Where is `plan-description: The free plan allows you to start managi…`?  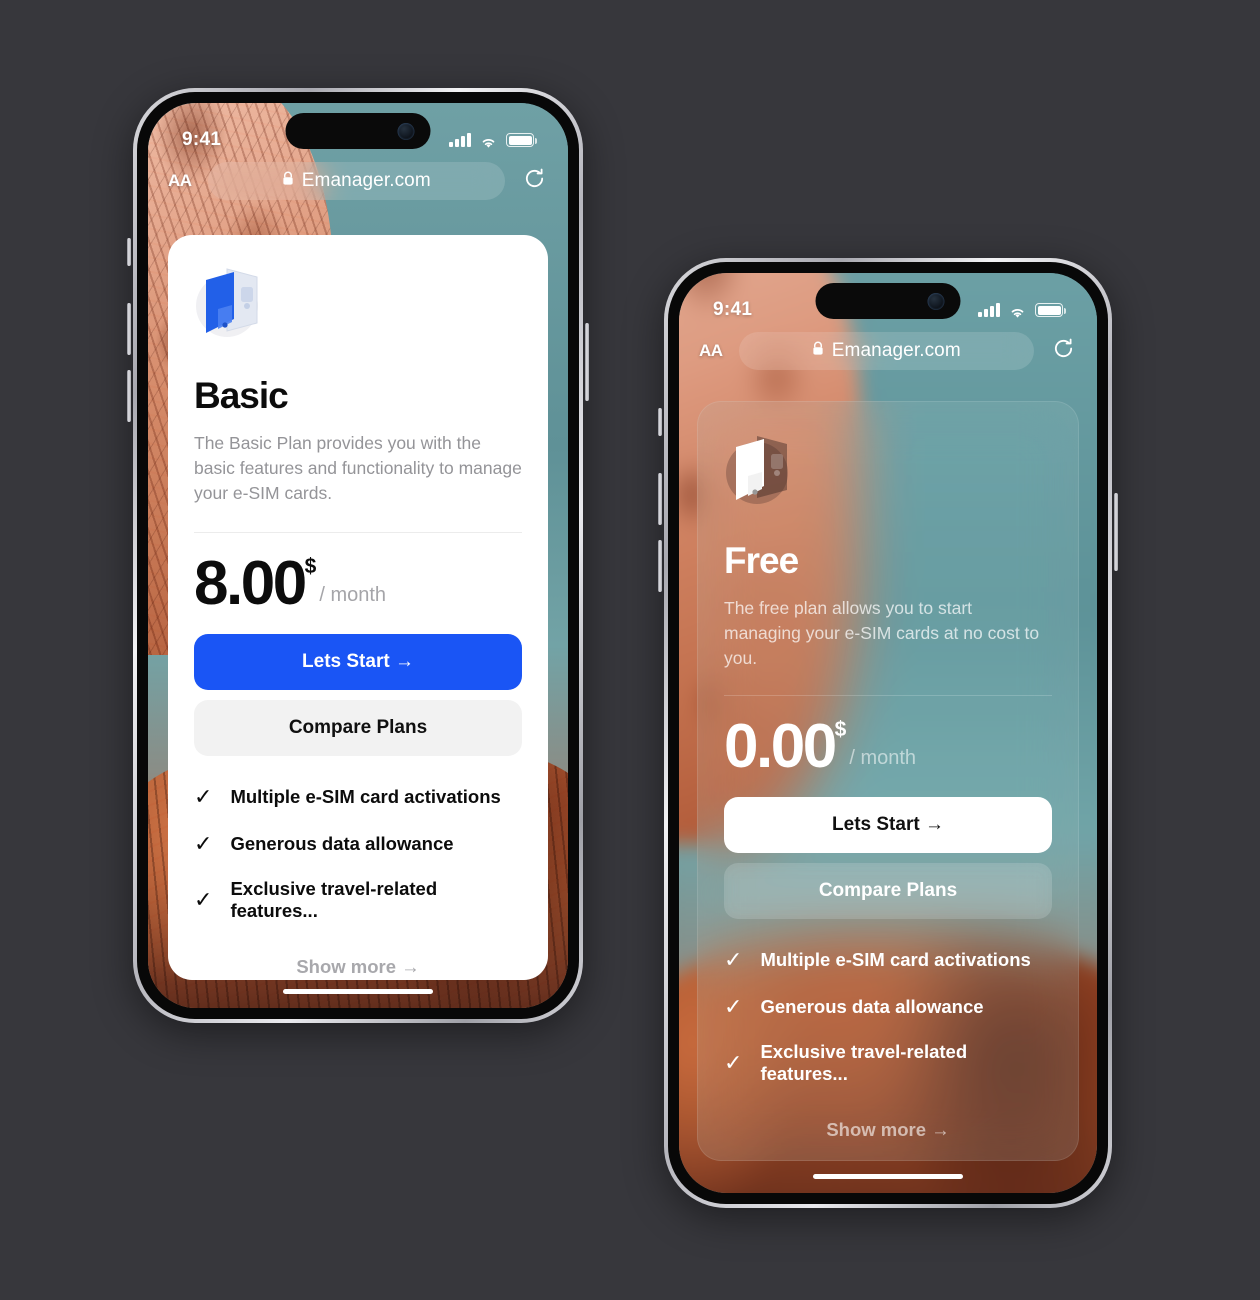 plan-description: The free plan allows you to start managi… is located at coordinates (882, 633).